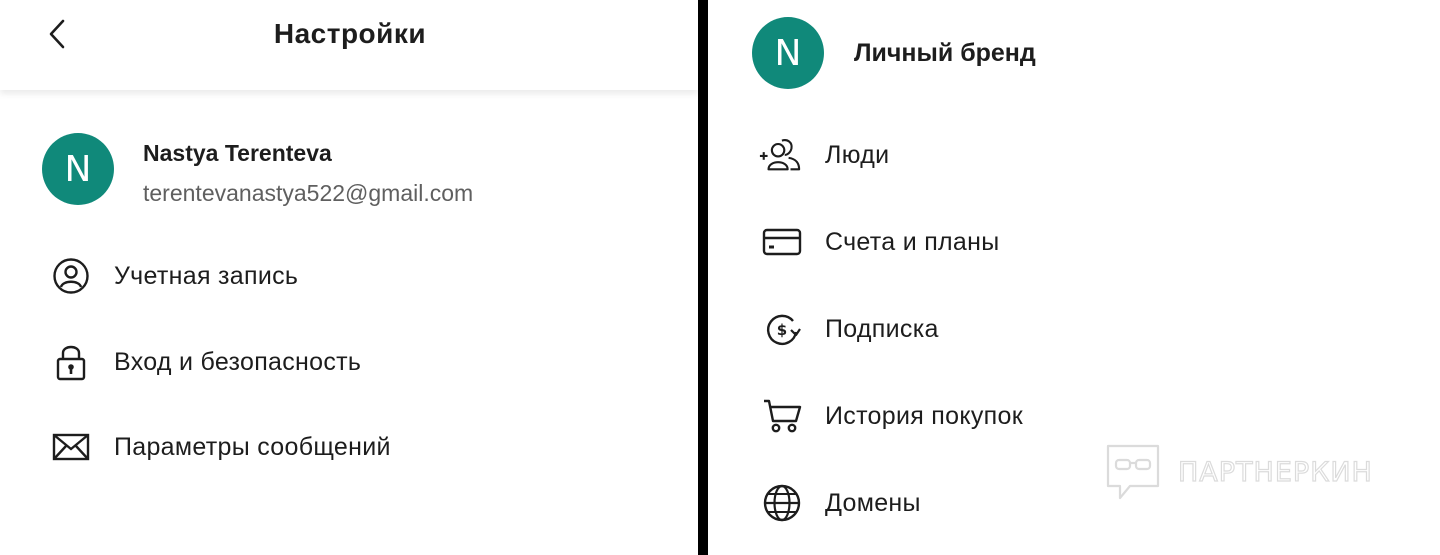  I want to click on menu-item-purchase-history: История покупок, so click(1074, 416).